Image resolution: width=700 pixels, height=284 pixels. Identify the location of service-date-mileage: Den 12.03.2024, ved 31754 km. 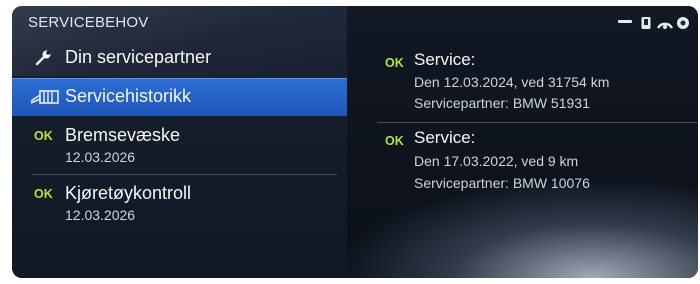
(512, 82).